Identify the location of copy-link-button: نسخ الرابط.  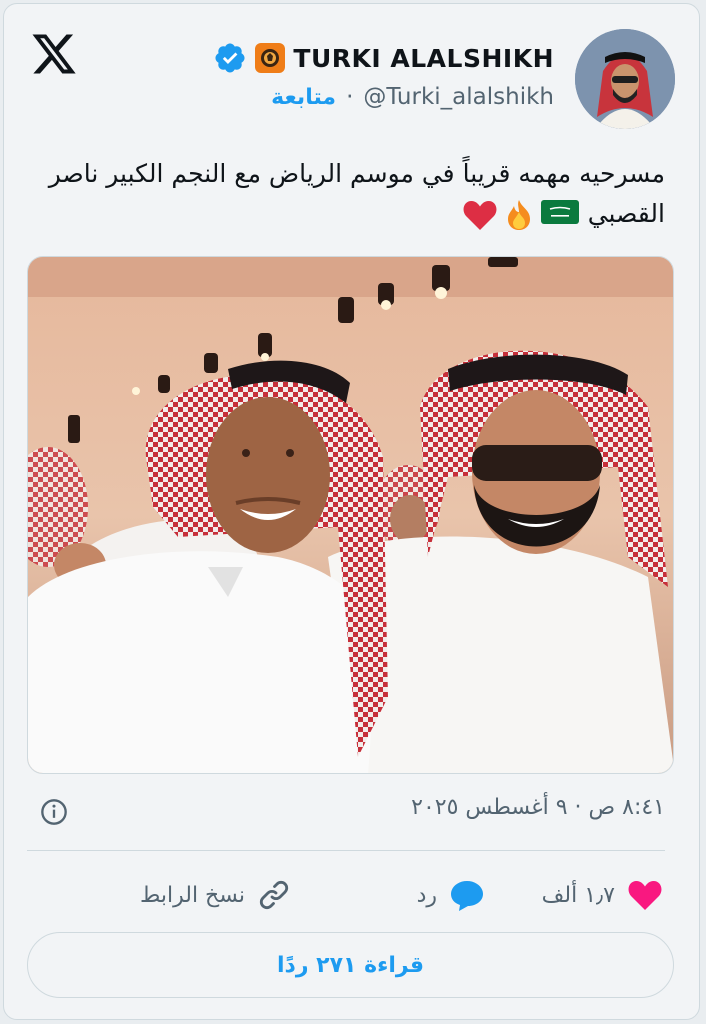
(215, 895).